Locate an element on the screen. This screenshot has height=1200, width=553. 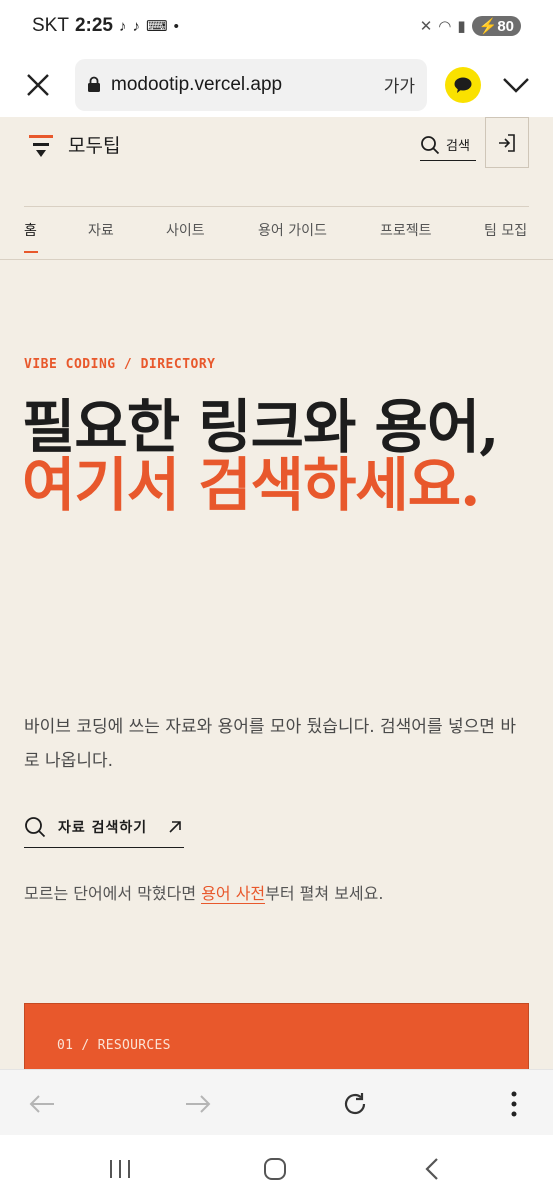
header-search-button: 검색 is located at coordinates (448, 145).